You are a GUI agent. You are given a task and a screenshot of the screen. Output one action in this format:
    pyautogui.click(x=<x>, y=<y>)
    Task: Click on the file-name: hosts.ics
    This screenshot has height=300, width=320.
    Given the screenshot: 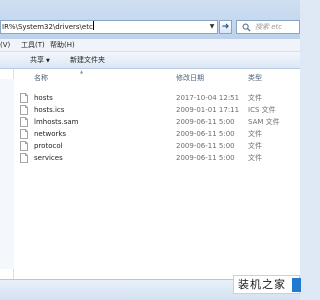 What is the action you would take?
    pyautogui.click(x=49, y=110)
    